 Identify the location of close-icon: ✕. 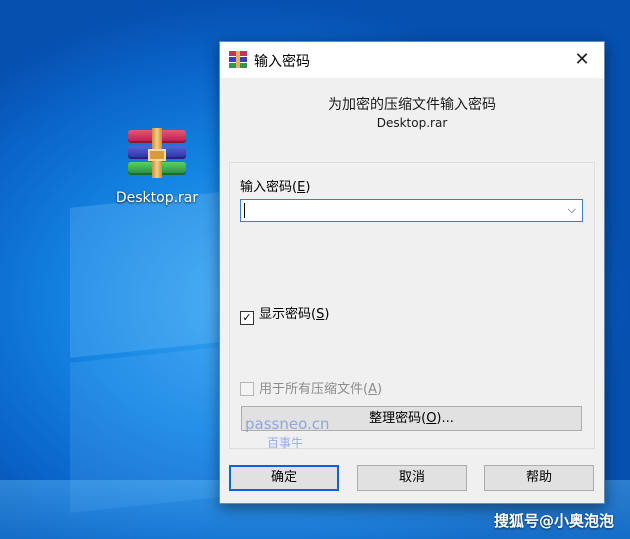
(582, 60).